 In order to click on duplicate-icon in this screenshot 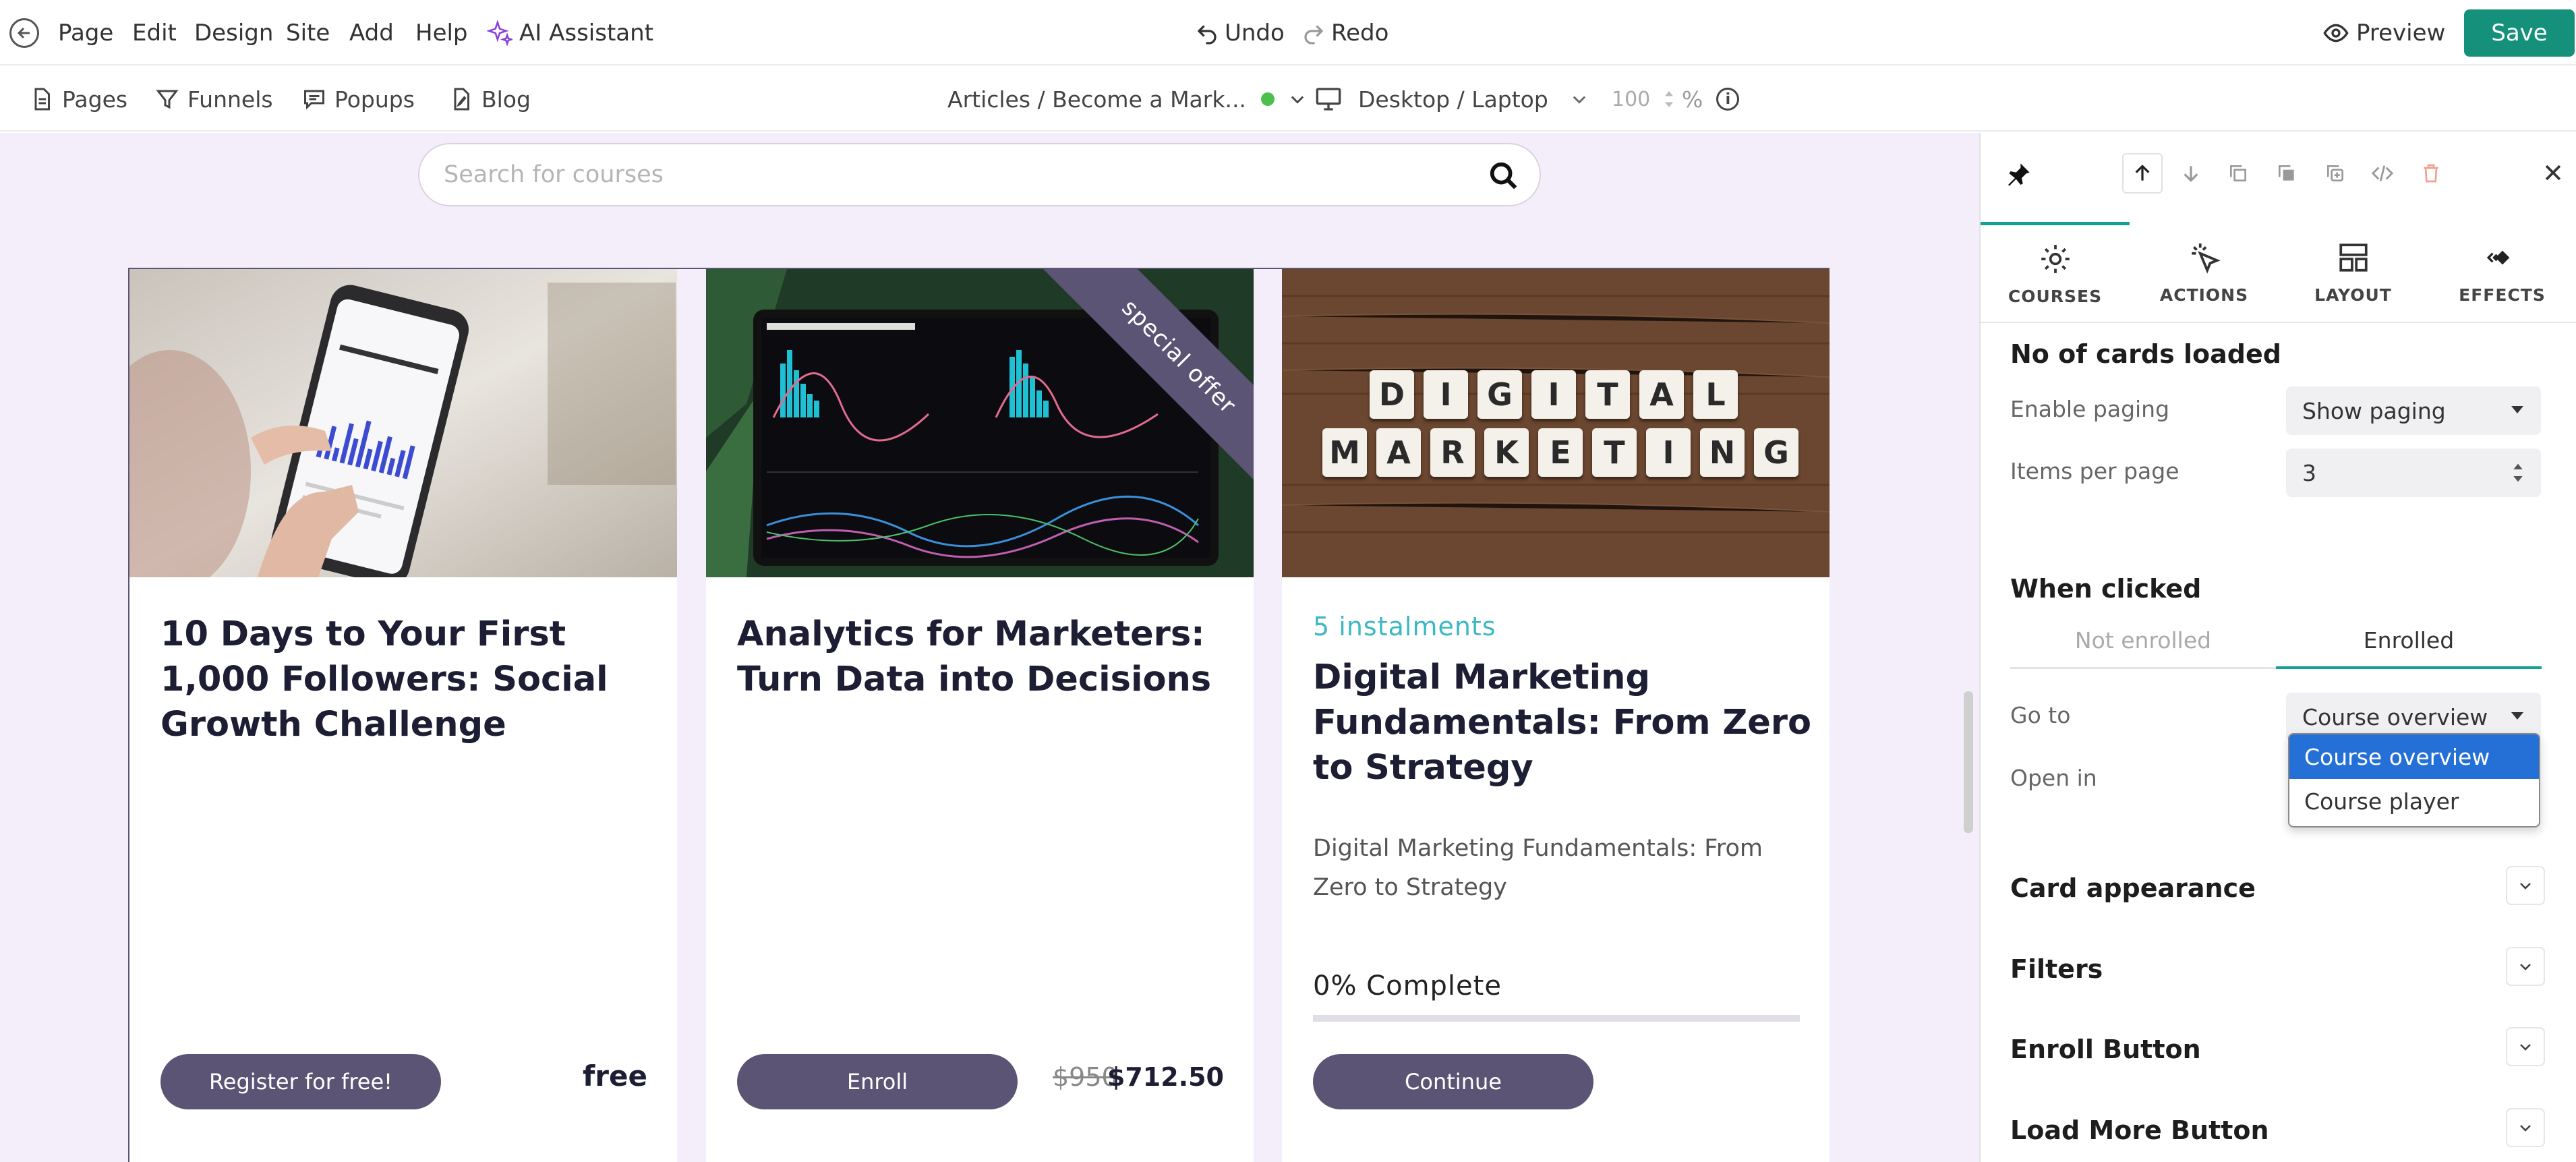, I will do `click(2286, 173)`.